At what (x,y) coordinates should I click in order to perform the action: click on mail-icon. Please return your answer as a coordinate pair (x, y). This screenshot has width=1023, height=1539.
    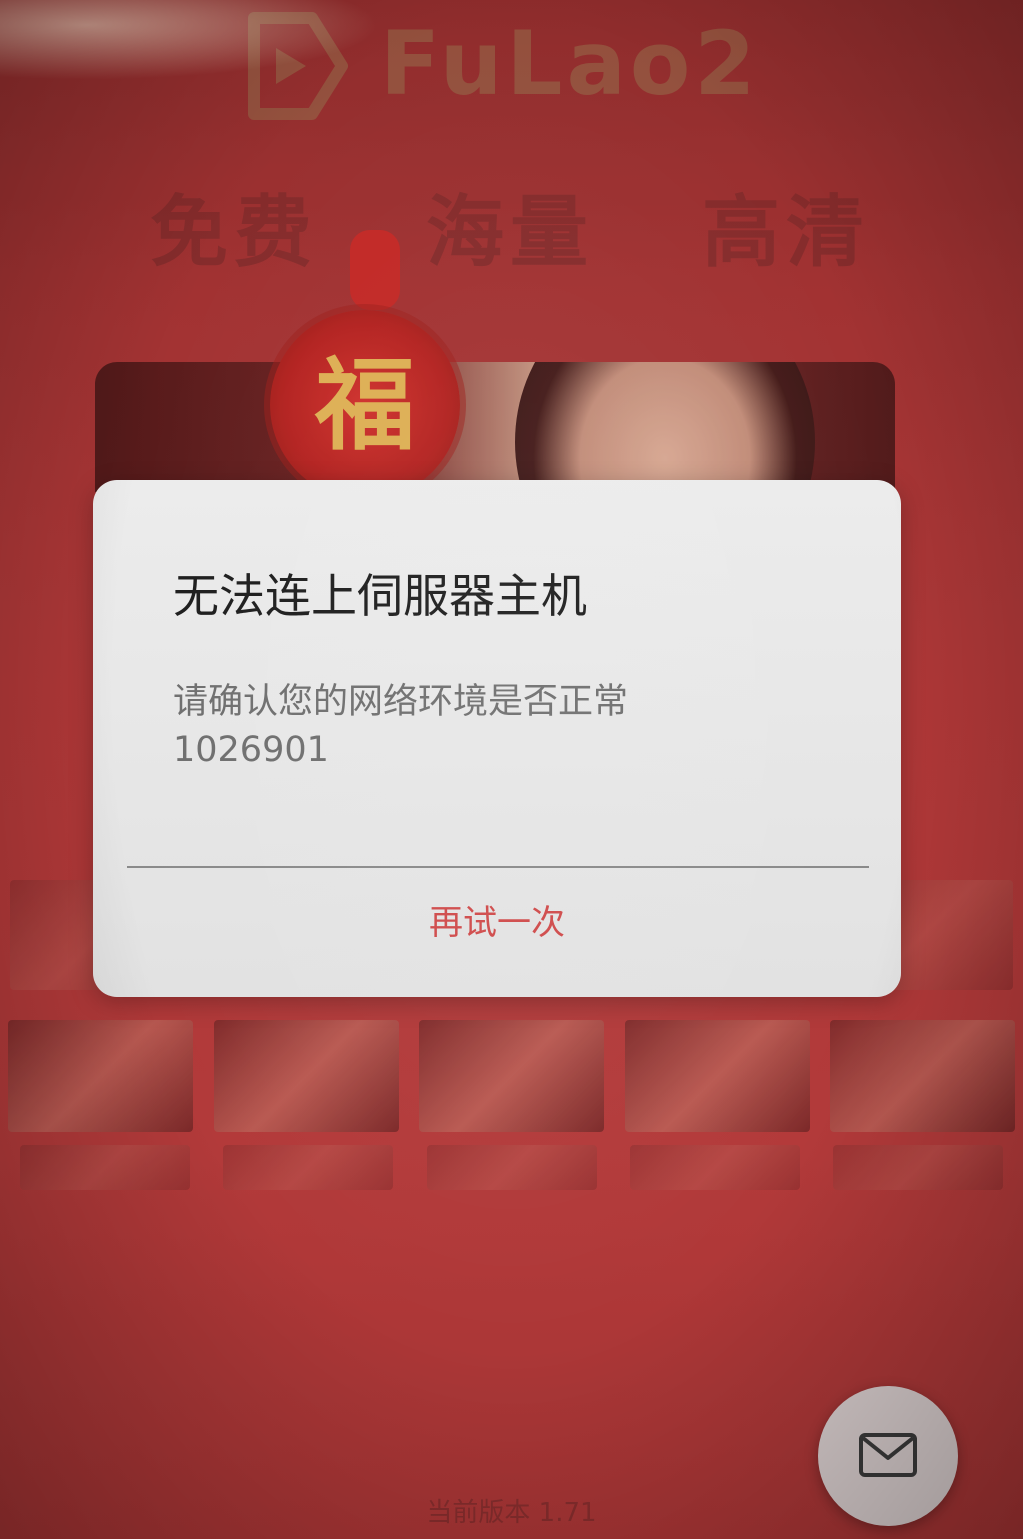
    Looking at the image, I should click on (888, 1455).